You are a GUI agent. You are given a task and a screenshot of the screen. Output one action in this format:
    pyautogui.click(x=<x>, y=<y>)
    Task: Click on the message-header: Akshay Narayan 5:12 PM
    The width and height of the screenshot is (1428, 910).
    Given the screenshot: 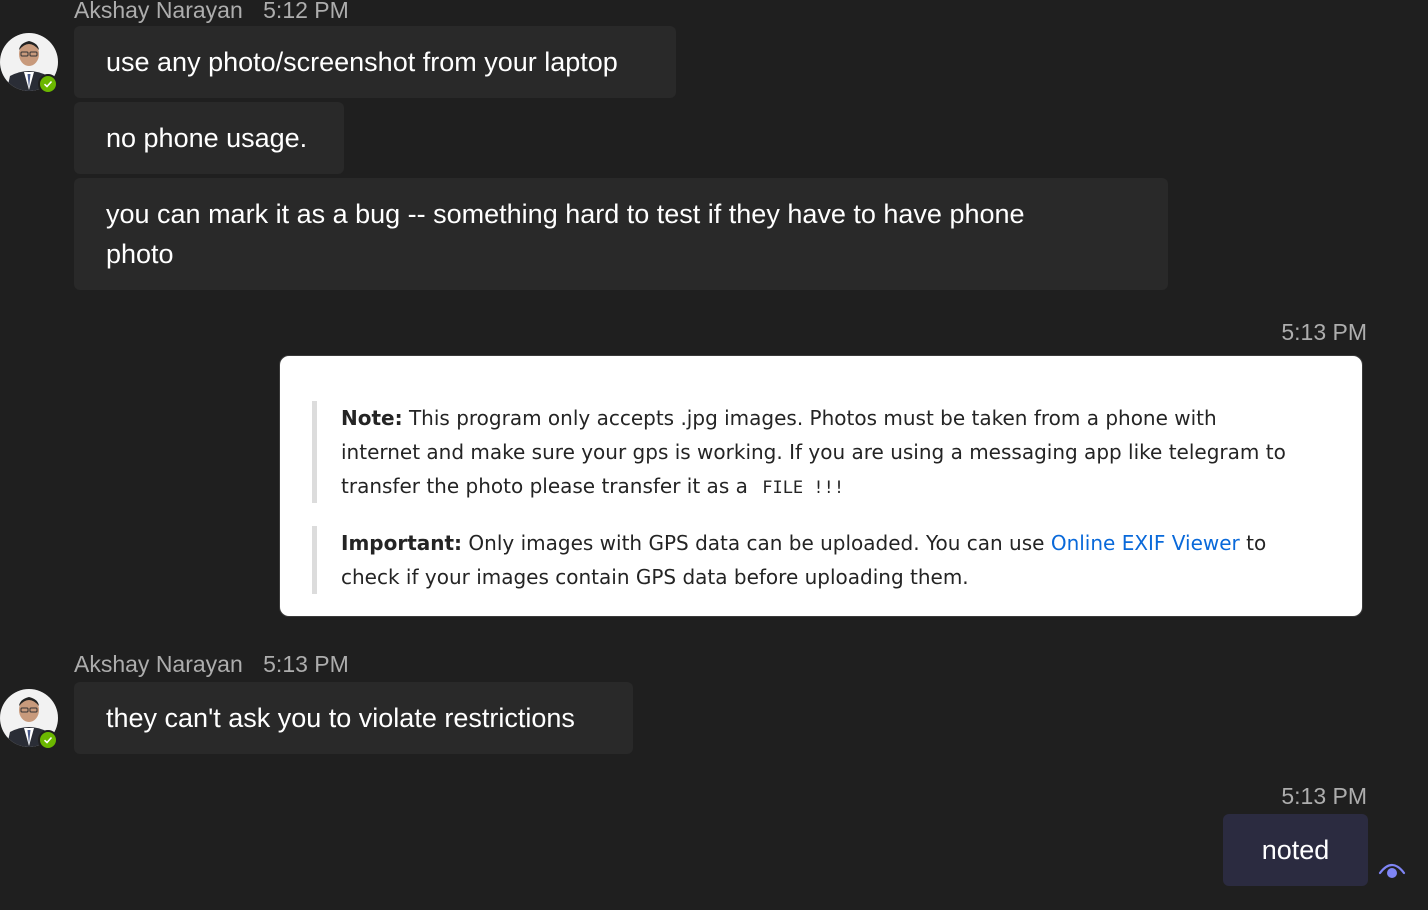 What is the action you would take?
    pyautogui.click(x=211, y=12)
    